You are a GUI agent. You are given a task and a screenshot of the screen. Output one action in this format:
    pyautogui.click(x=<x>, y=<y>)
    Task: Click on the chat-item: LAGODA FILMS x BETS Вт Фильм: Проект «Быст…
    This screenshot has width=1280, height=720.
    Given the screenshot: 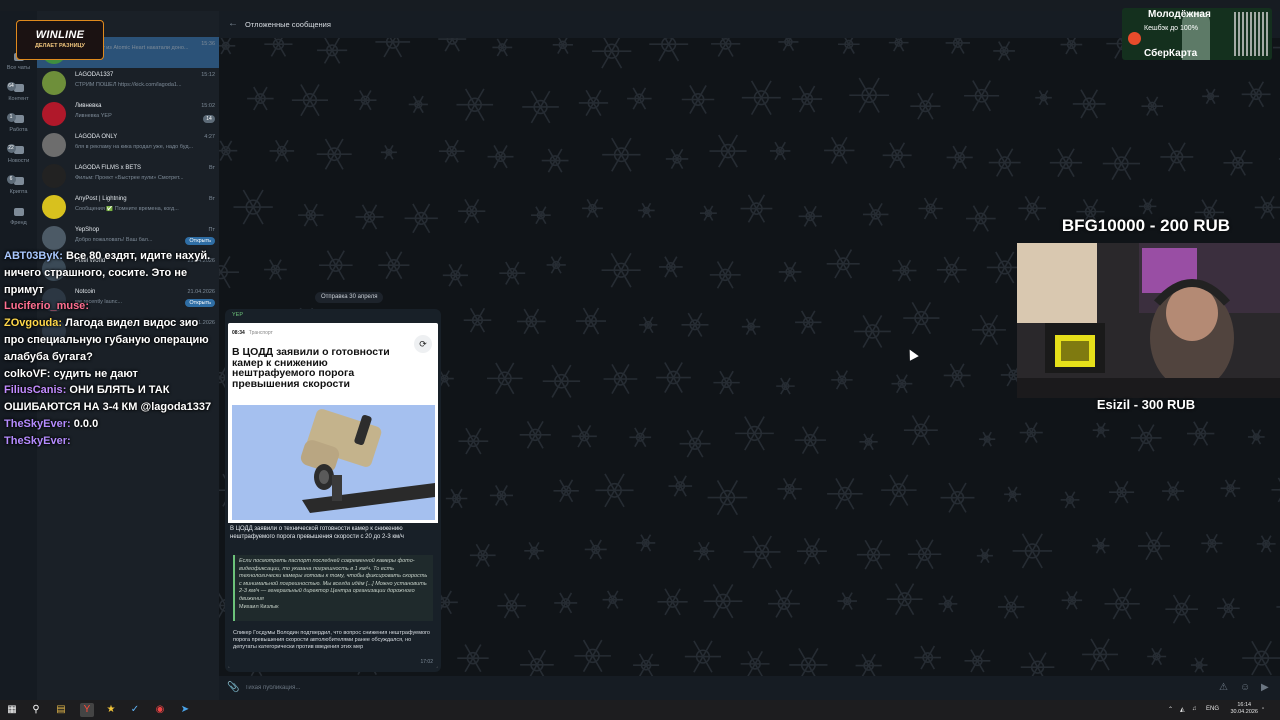 What is the action you would take?
    pyautogui.click(x=128, y=176)
    